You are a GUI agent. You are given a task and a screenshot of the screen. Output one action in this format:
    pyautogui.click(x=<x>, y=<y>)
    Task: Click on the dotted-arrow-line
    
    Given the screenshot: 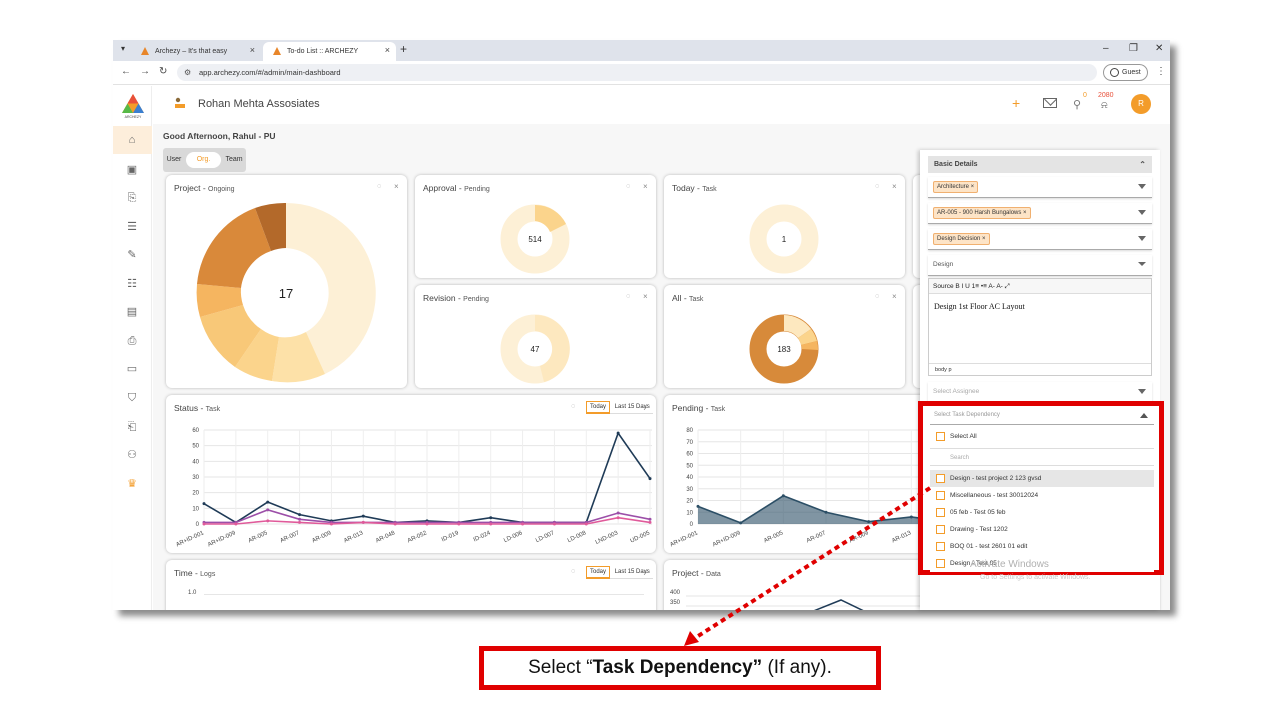 What is the action you would take?
    pyautogui.click(x=812, y=563)
    